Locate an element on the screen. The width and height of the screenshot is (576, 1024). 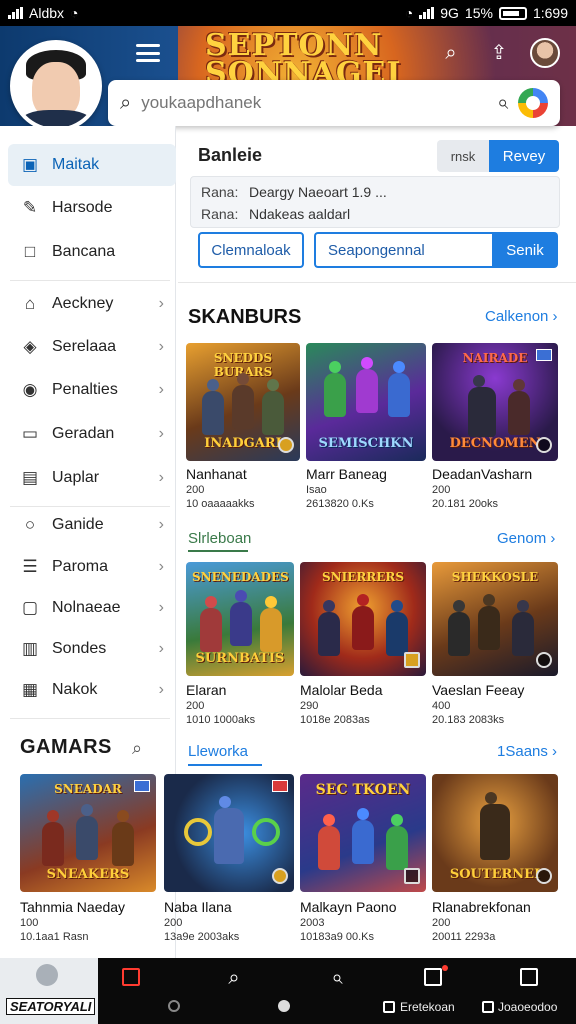
edit-icon: ✎ is located at coordinates (30, 207).